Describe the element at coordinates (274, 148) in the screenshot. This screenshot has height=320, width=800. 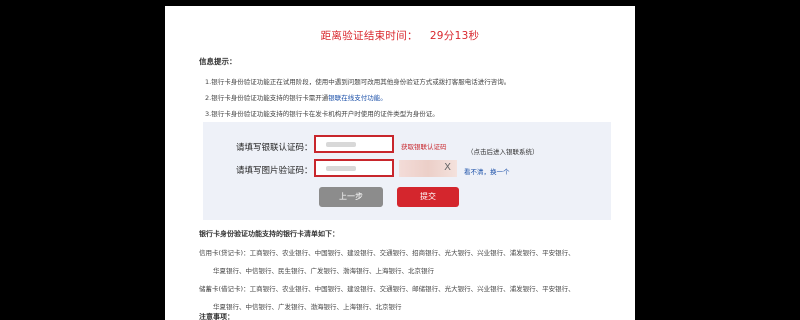
I see `unionpay-code-label: 请填写银联认证码：` at that location.